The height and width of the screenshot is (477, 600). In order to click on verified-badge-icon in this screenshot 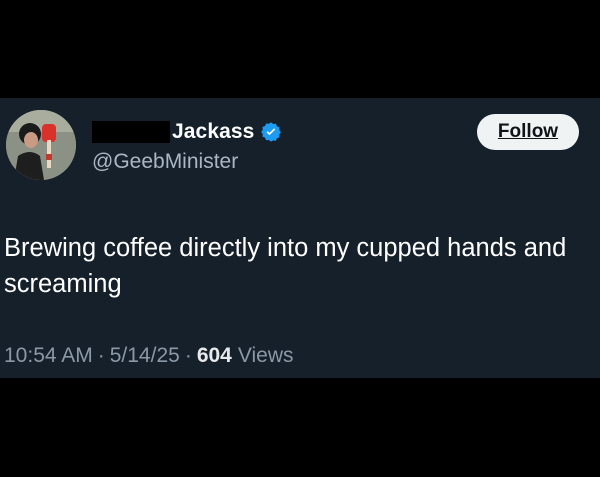, I will do `click(271, 132)`.